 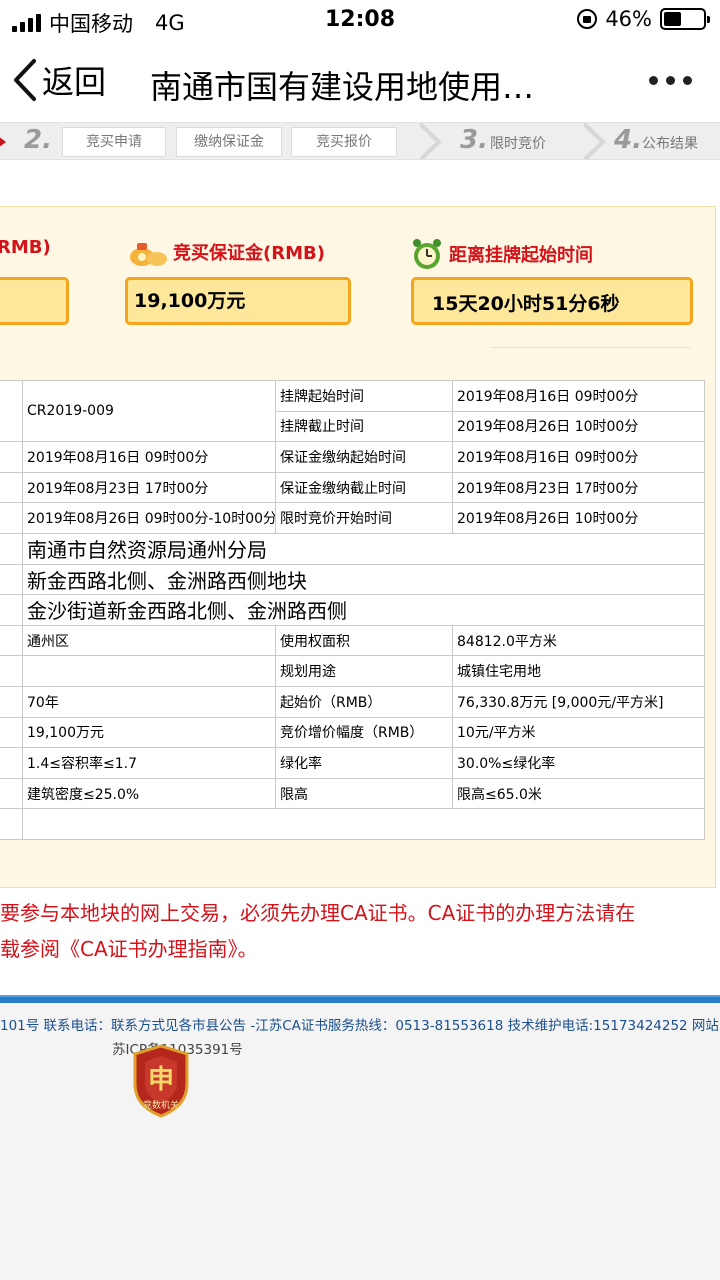 What do you see at coordinates (59, 80) in the screenshot?
I see `back-button: 返回` at bounding box center [59, 80].